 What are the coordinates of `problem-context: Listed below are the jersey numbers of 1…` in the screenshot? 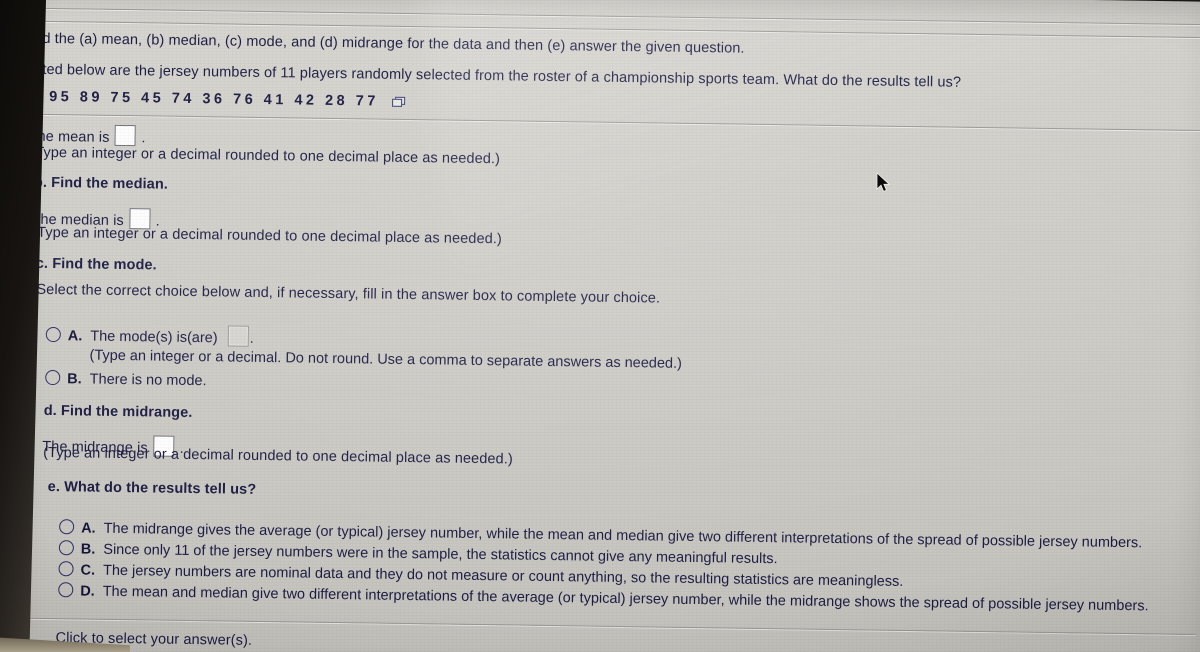 It's located at (492, 76).